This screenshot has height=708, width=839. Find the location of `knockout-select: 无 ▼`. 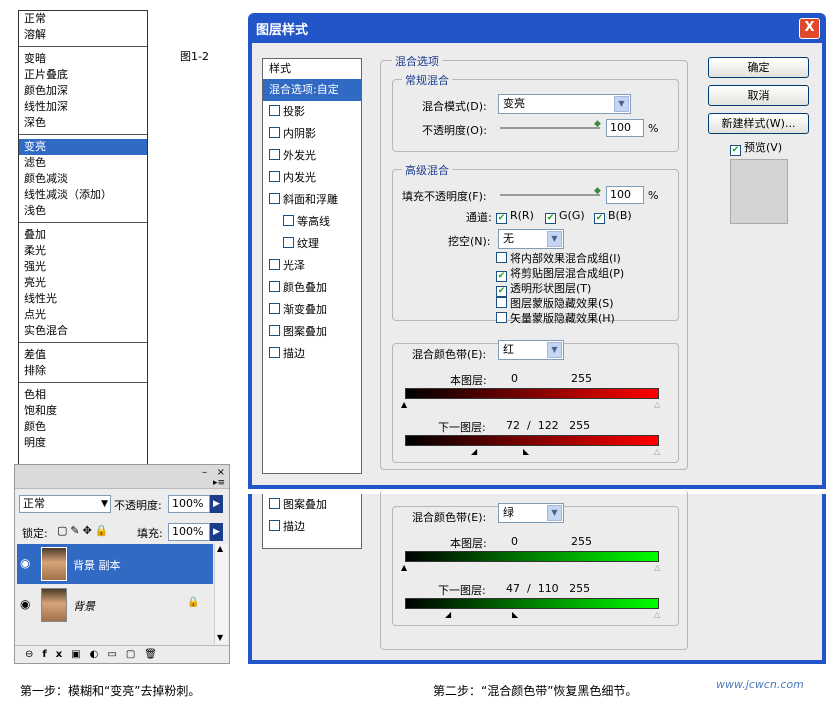

knockout-select: 无 ▼ is located at coordinates (531, 239).